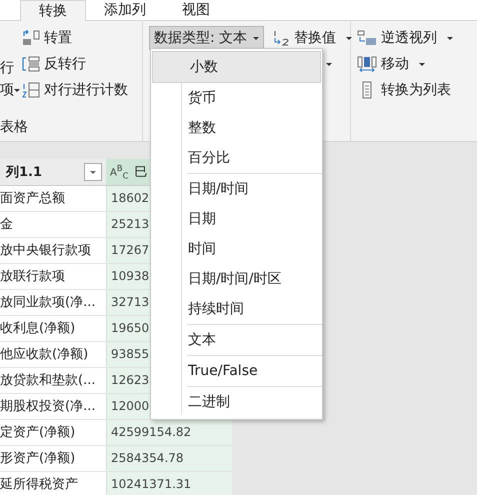 The height and width of the screenshot is (495, 477). What do you see at coordinates (42, 172) in the screenshot?
I see `column-header: 列1.1` at bounding box center [42, 172].